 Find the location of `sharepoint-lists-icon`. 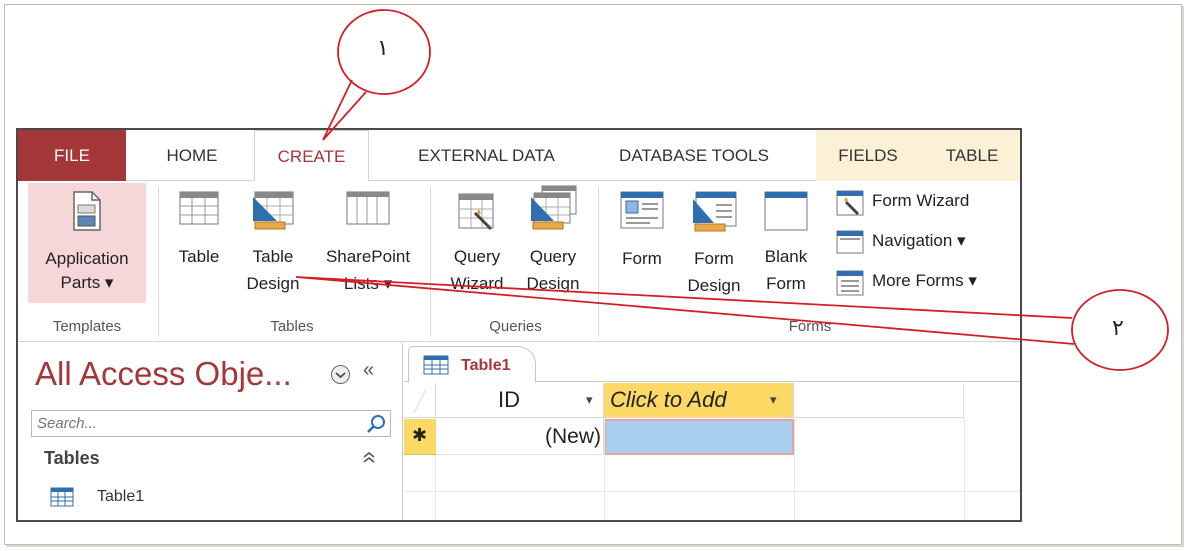

sharepoint-lists-icon is located at coordinates (368, 208).